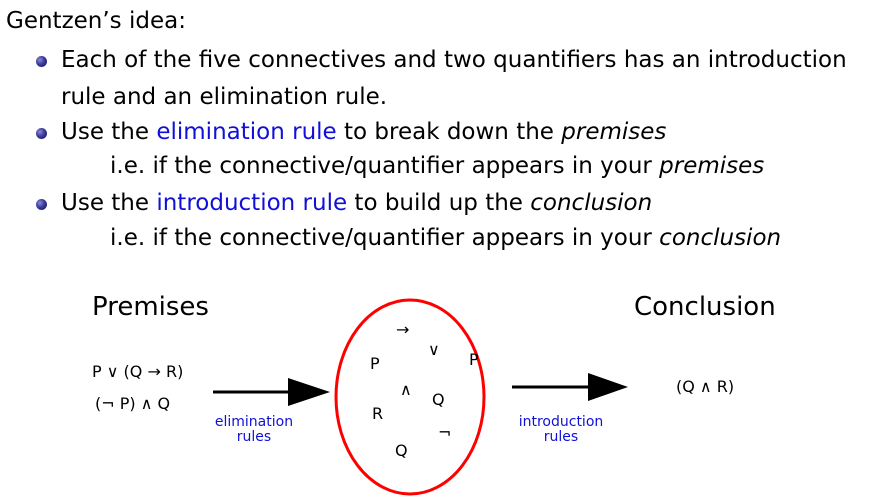  I want to click on introduction-arrow-head, so click(608, 387).